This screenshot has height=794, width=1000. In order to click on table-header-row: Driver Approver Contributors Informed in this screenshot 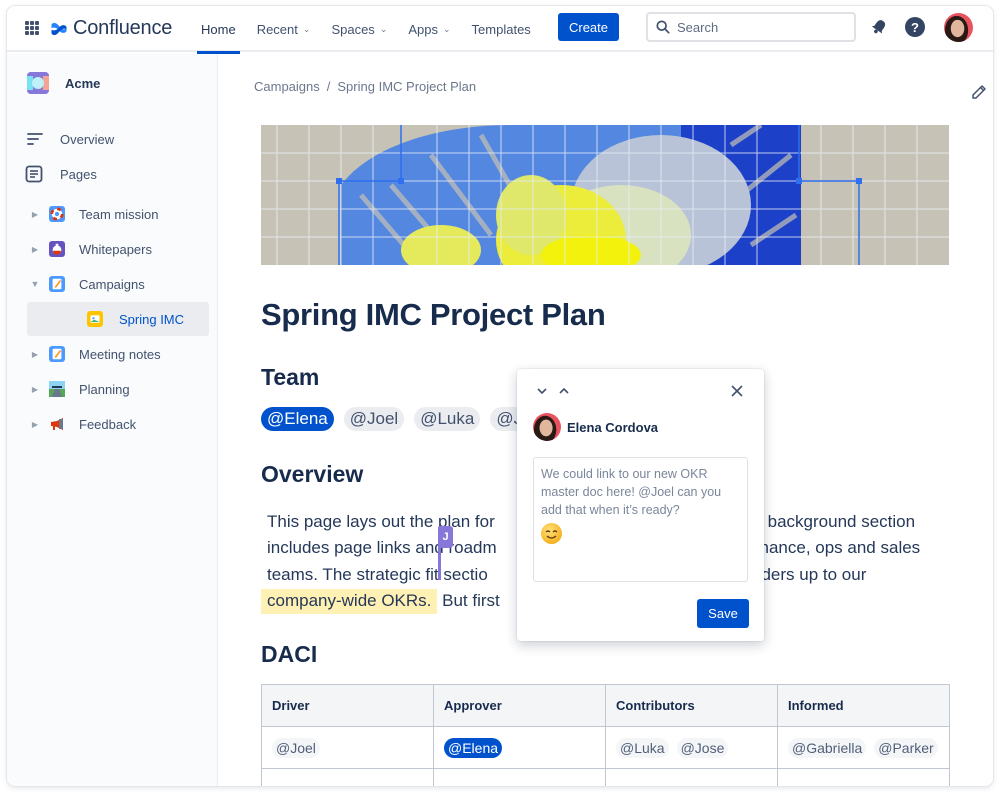, I will do `click(605, 705)`.